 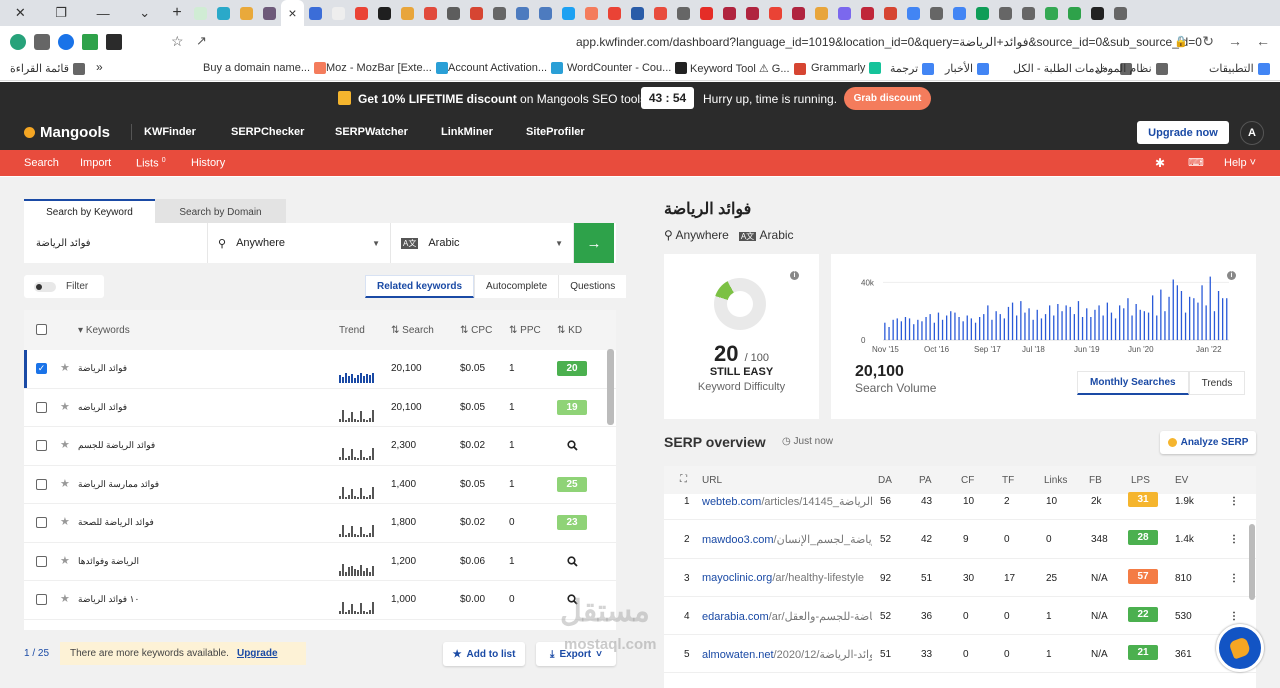 I want to click on upgrade-now-button: Upgrade now, so click(x=1183, y=132).